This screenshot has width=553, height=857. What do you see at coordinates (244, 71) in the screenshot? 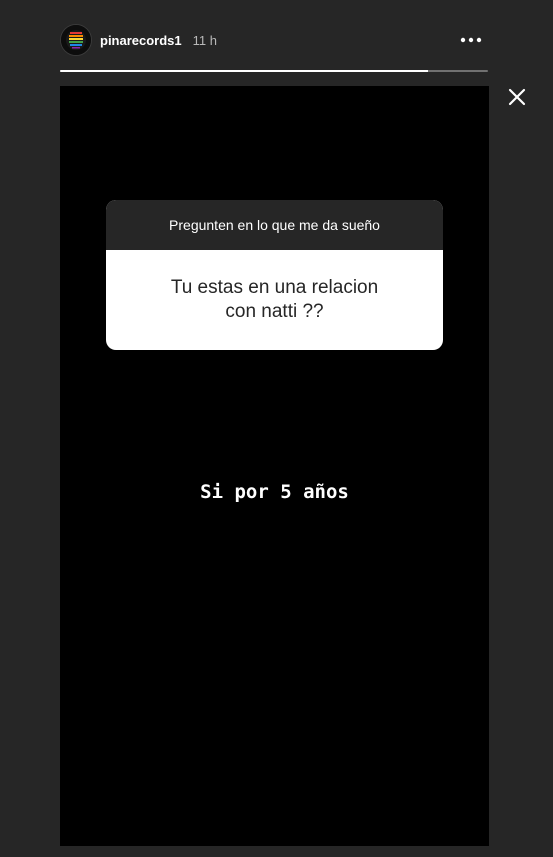
I see `progress-fill` at bounding box center [244, 71].